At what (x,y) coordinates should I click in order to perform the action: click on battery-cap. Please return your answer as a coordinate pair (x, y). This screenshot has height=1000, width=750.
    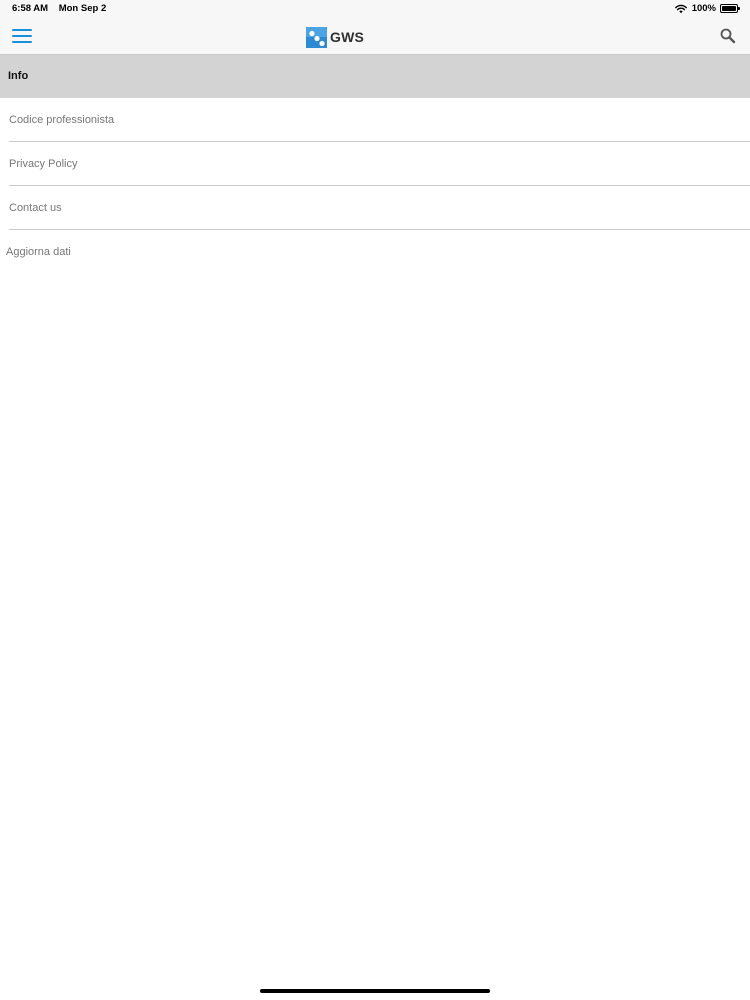
    Looking at the image, I should click on (739, 8).